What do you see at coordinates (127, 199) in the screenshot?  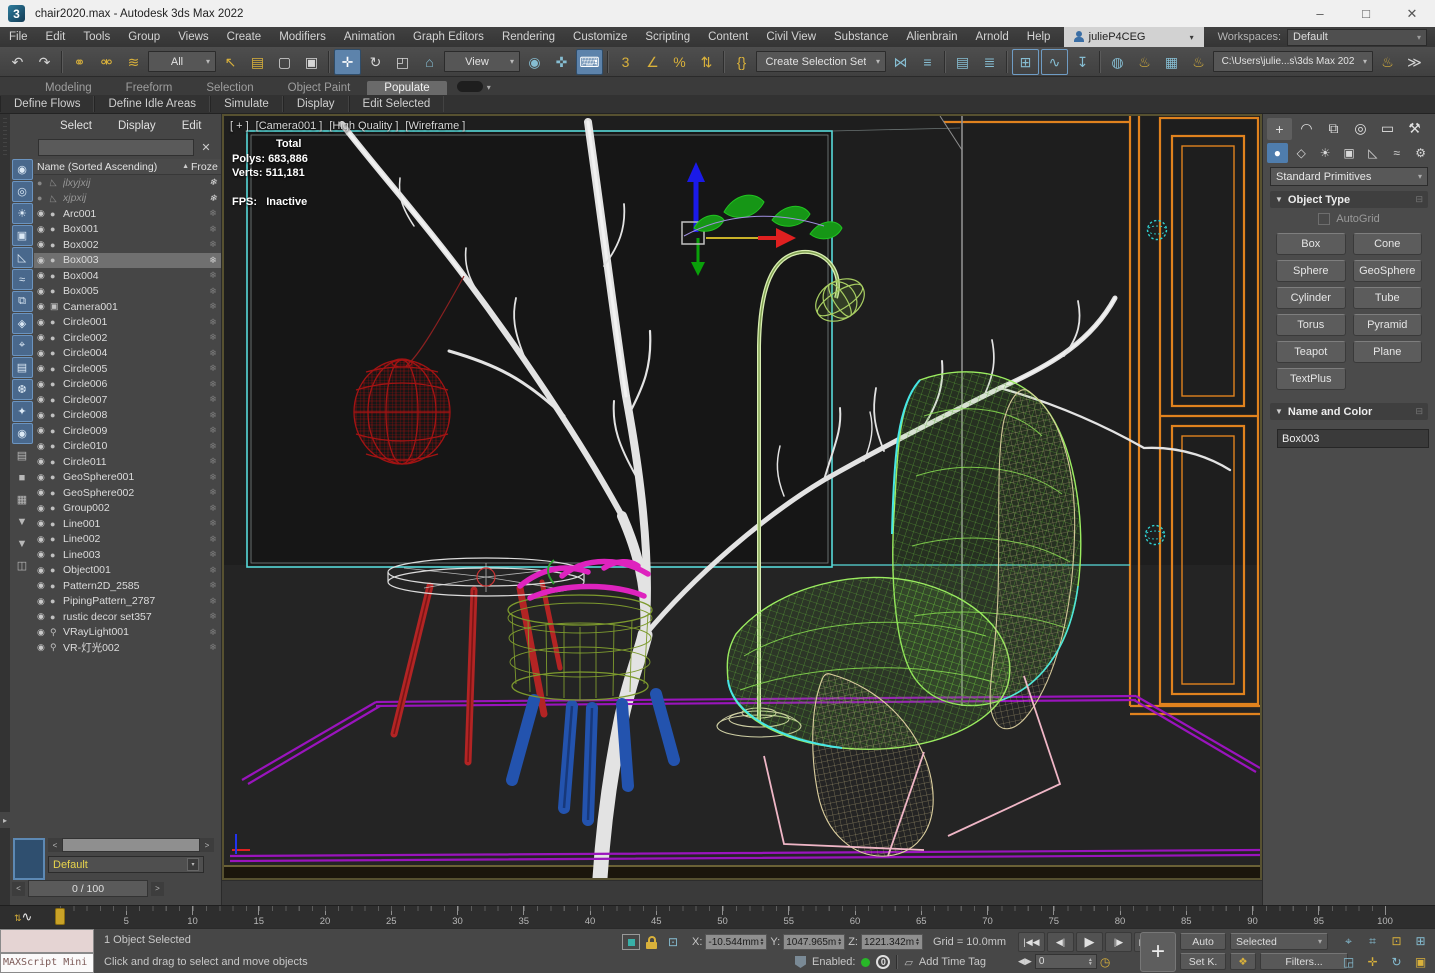 I see `list-item: ● ◺ xjpxij ❄` at bounding box center [127, 199].